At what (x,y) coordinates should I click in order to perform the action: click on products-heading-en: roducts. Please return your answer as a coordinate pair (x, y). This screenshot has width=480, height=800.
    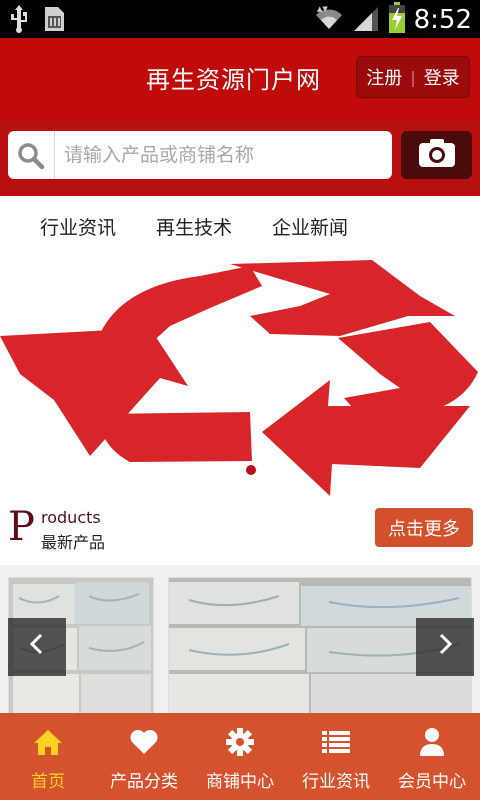
    Looking at the image, I should click on (71, 517).